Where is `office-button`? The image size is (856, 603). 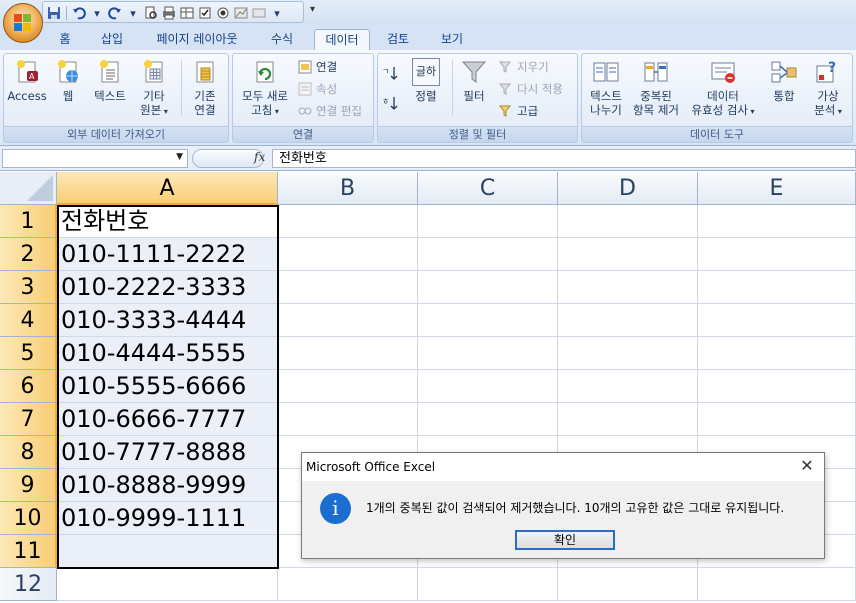
office-button is located at coordinates (23, 23).